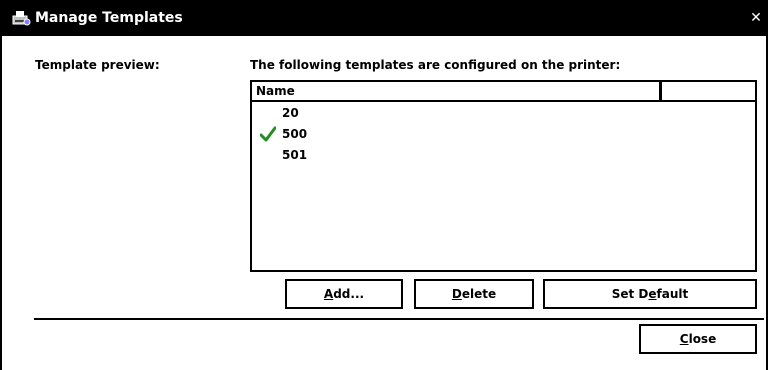 This screenshot has height=370, width=768. I want to click on list-header: Name, so click(503, 92).